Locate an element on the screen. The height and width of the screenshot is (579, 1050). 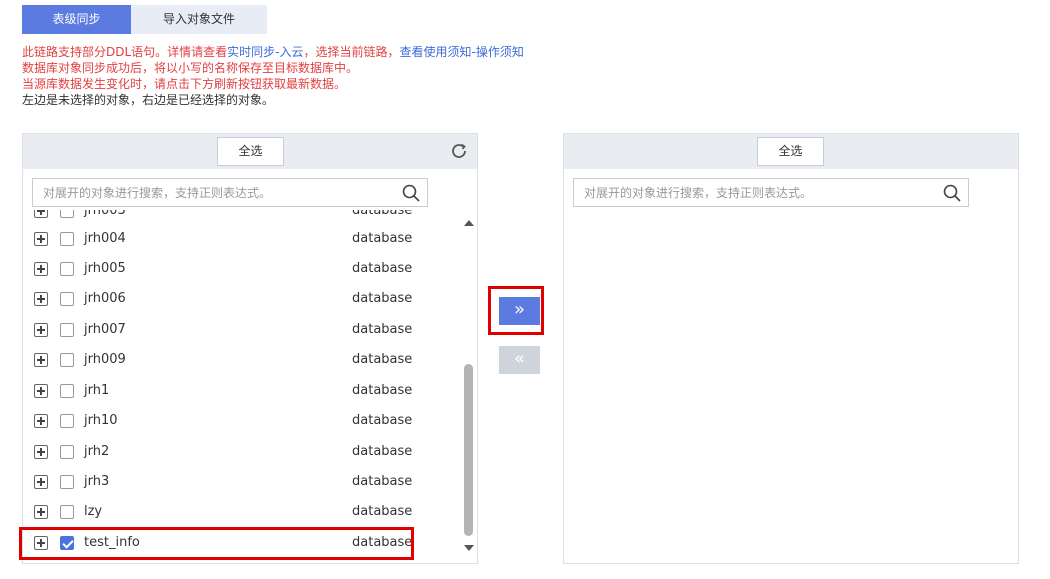
object-name: jrh004 is located at coordinates (105, 238).